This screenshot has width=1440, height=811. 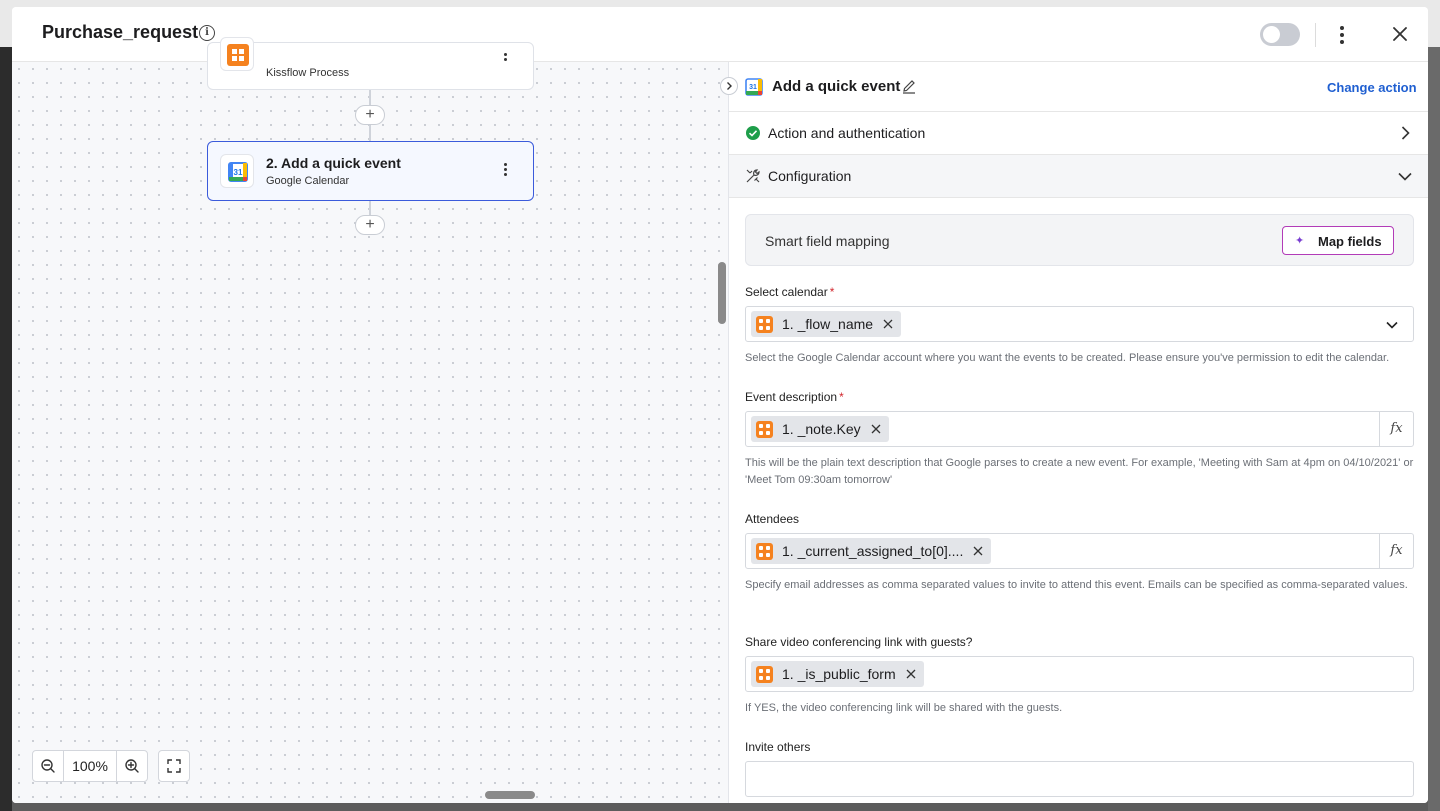 What do you see at coordinates (1078, 133) in the screenshot?
I see `section-action-auth: Action and authentication` at bounding box center [1078, 133].